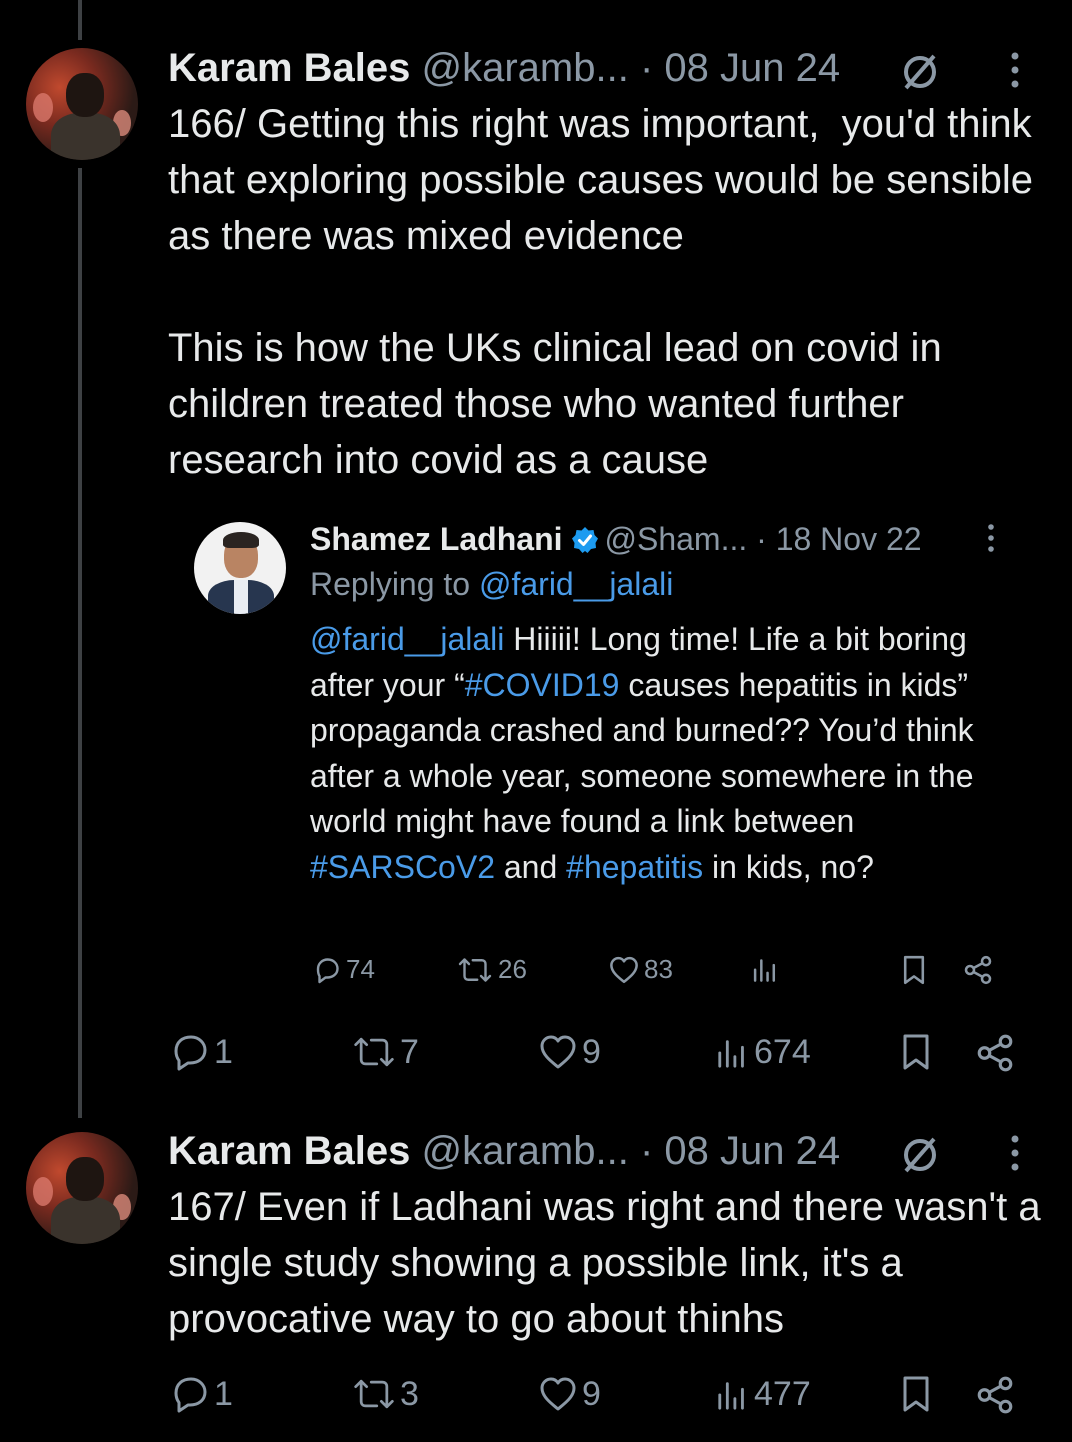 The height and width of the screenshot is (1442, 1072). I want to click on repost-count: 3, so click(409, 1393).